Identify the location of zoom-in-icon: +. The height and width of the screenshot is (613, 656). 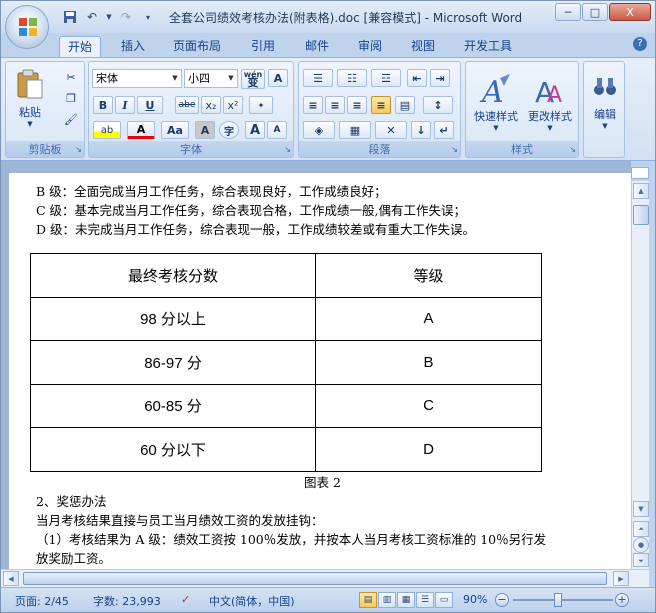
(622, 600).